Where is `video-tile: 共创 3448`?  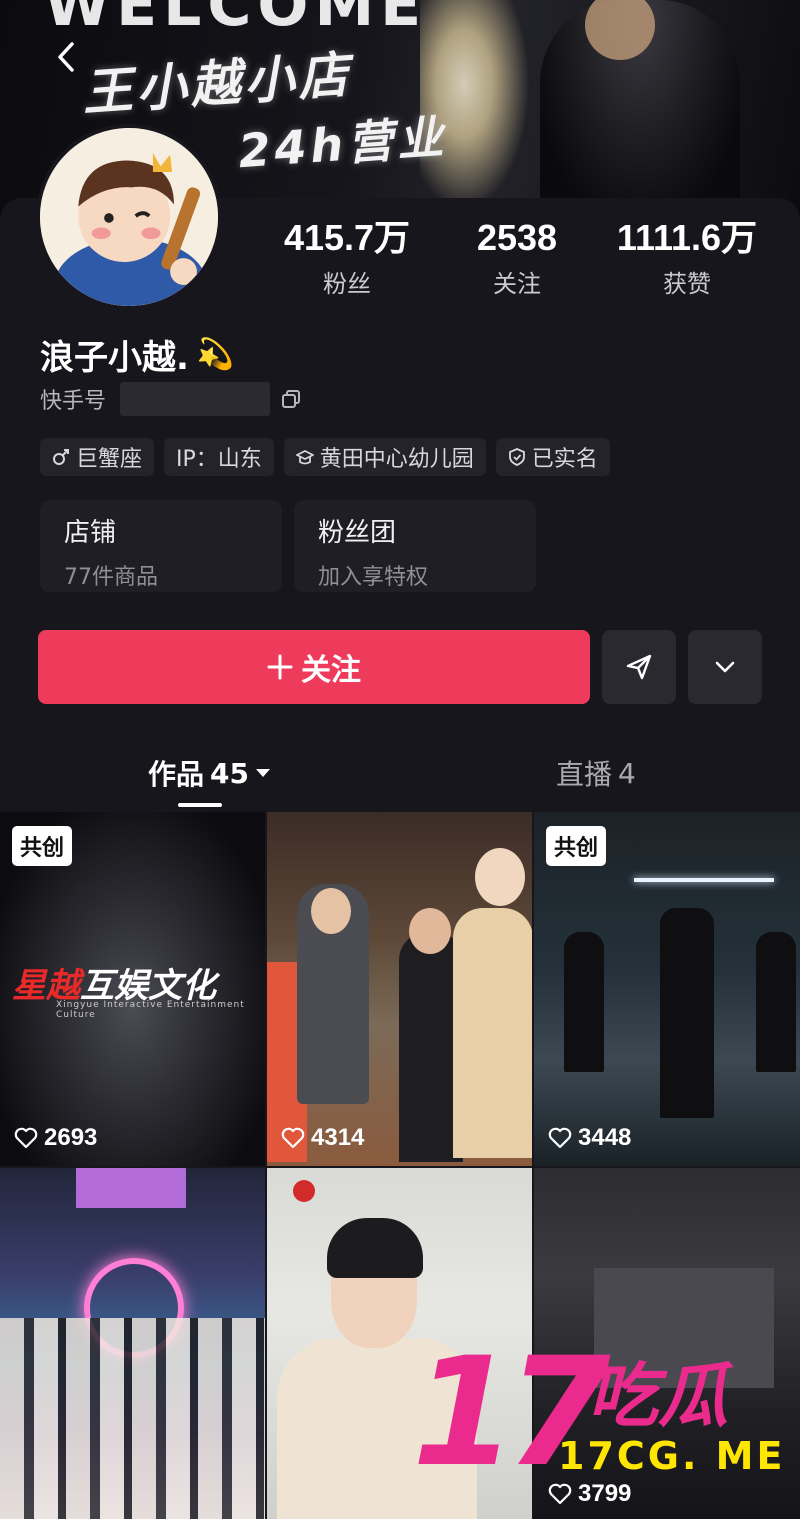 video-tile: 共创 3448 is located at coordinates (667, 989).